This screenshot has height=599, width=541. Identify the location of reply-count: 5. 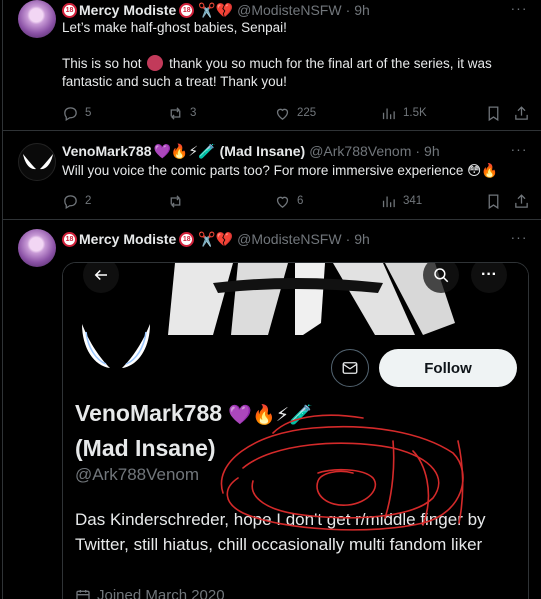
(88, 113).